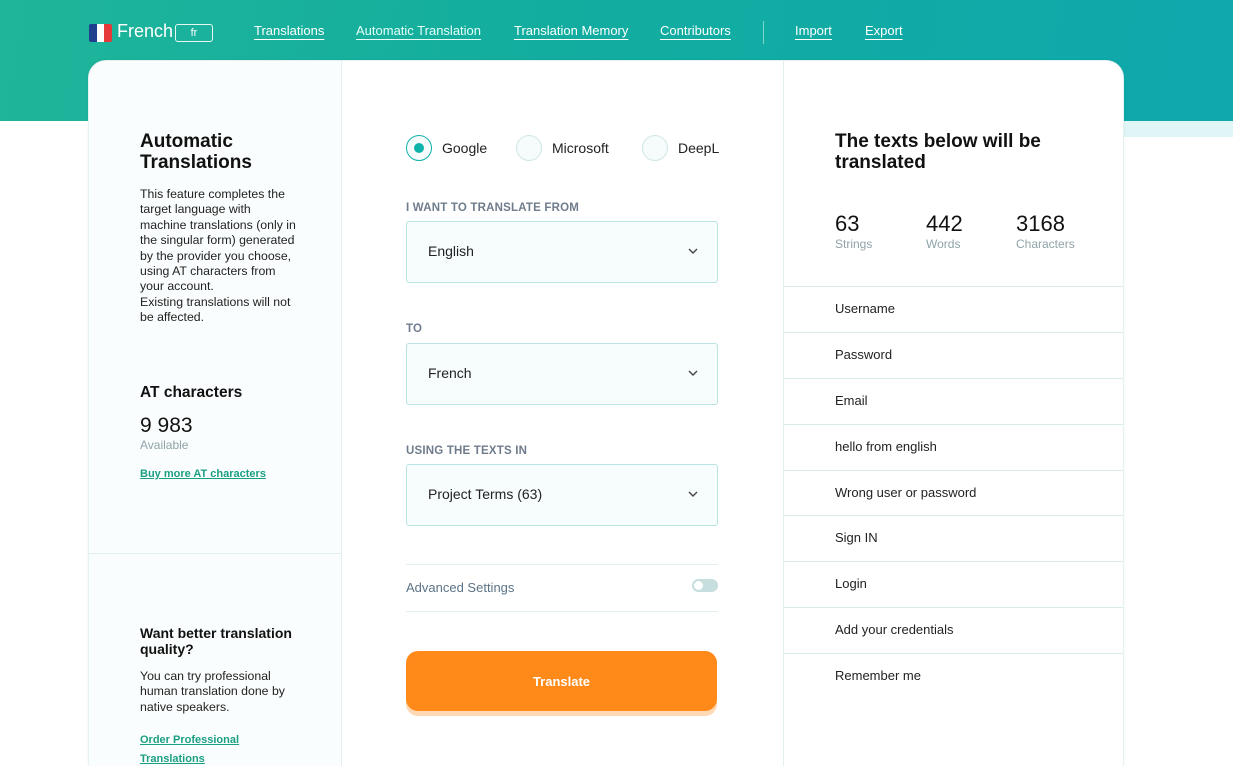  What do you see at coordinates (705, 585) in the screenshot?
I see `advanced-settings-toggle` at bounding box center [705, 585].